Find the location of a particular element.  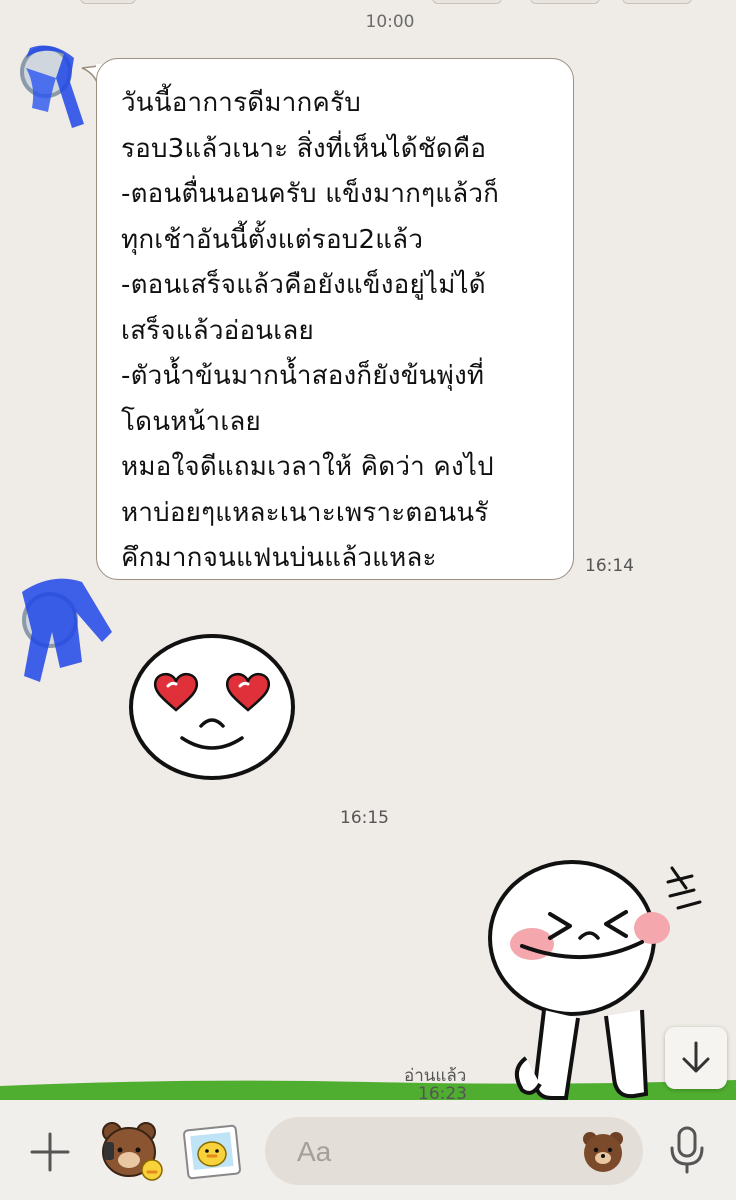

message-line: เสร็จแล้วอ่อนเลย is located at coordinates (217, 330).